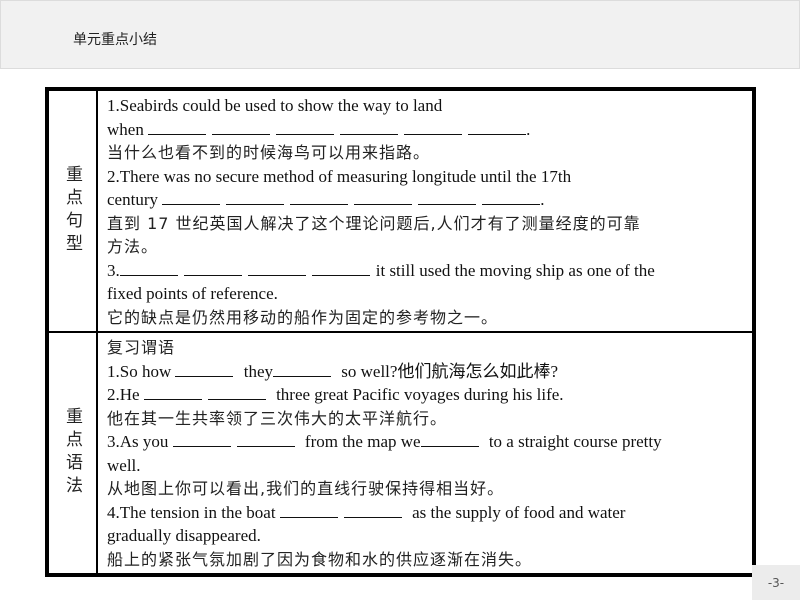 Image resolution: width=800 pixels, height=600 pixels. What do you see at coordinates (124, 465) in the screenshot?
I see `grammar-3-line-2: well.` at bounding box center [124, 465].